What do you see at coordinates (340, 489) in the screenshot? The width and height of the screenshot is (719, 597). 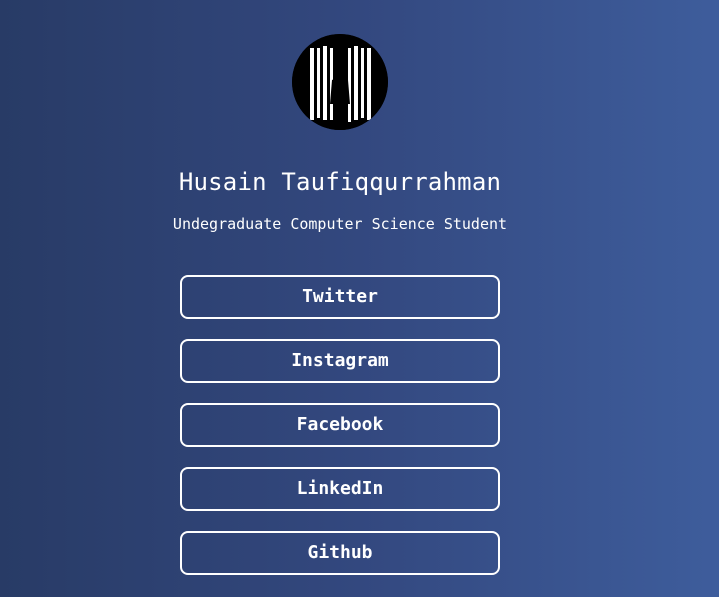 I see `linkedin-link-button: LinkedIn` at bounding box center [340, 489].